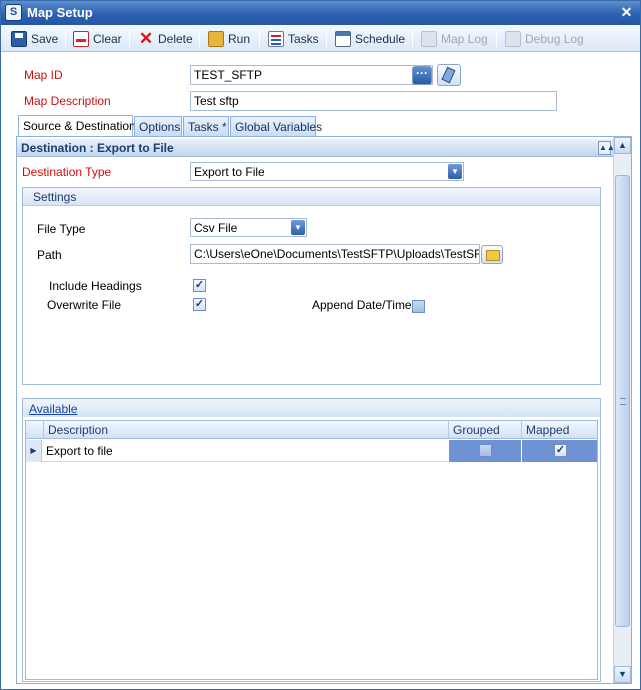 The height and width of the screenshot is (690, 641). Describe the element at coordinates (158, 126) in the screenshot. I see `tab-options: Options` at that location.